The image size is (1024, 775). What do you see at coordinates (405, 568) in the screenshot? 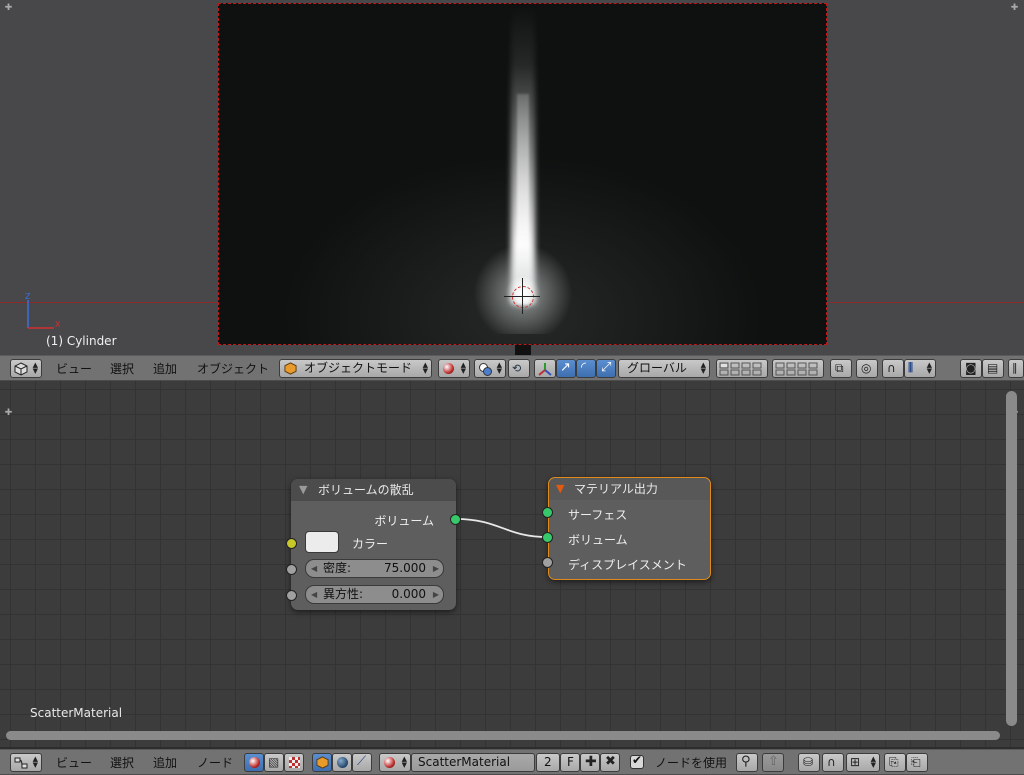
I see `density-value: 75.000` at bounding box center [405, 568].